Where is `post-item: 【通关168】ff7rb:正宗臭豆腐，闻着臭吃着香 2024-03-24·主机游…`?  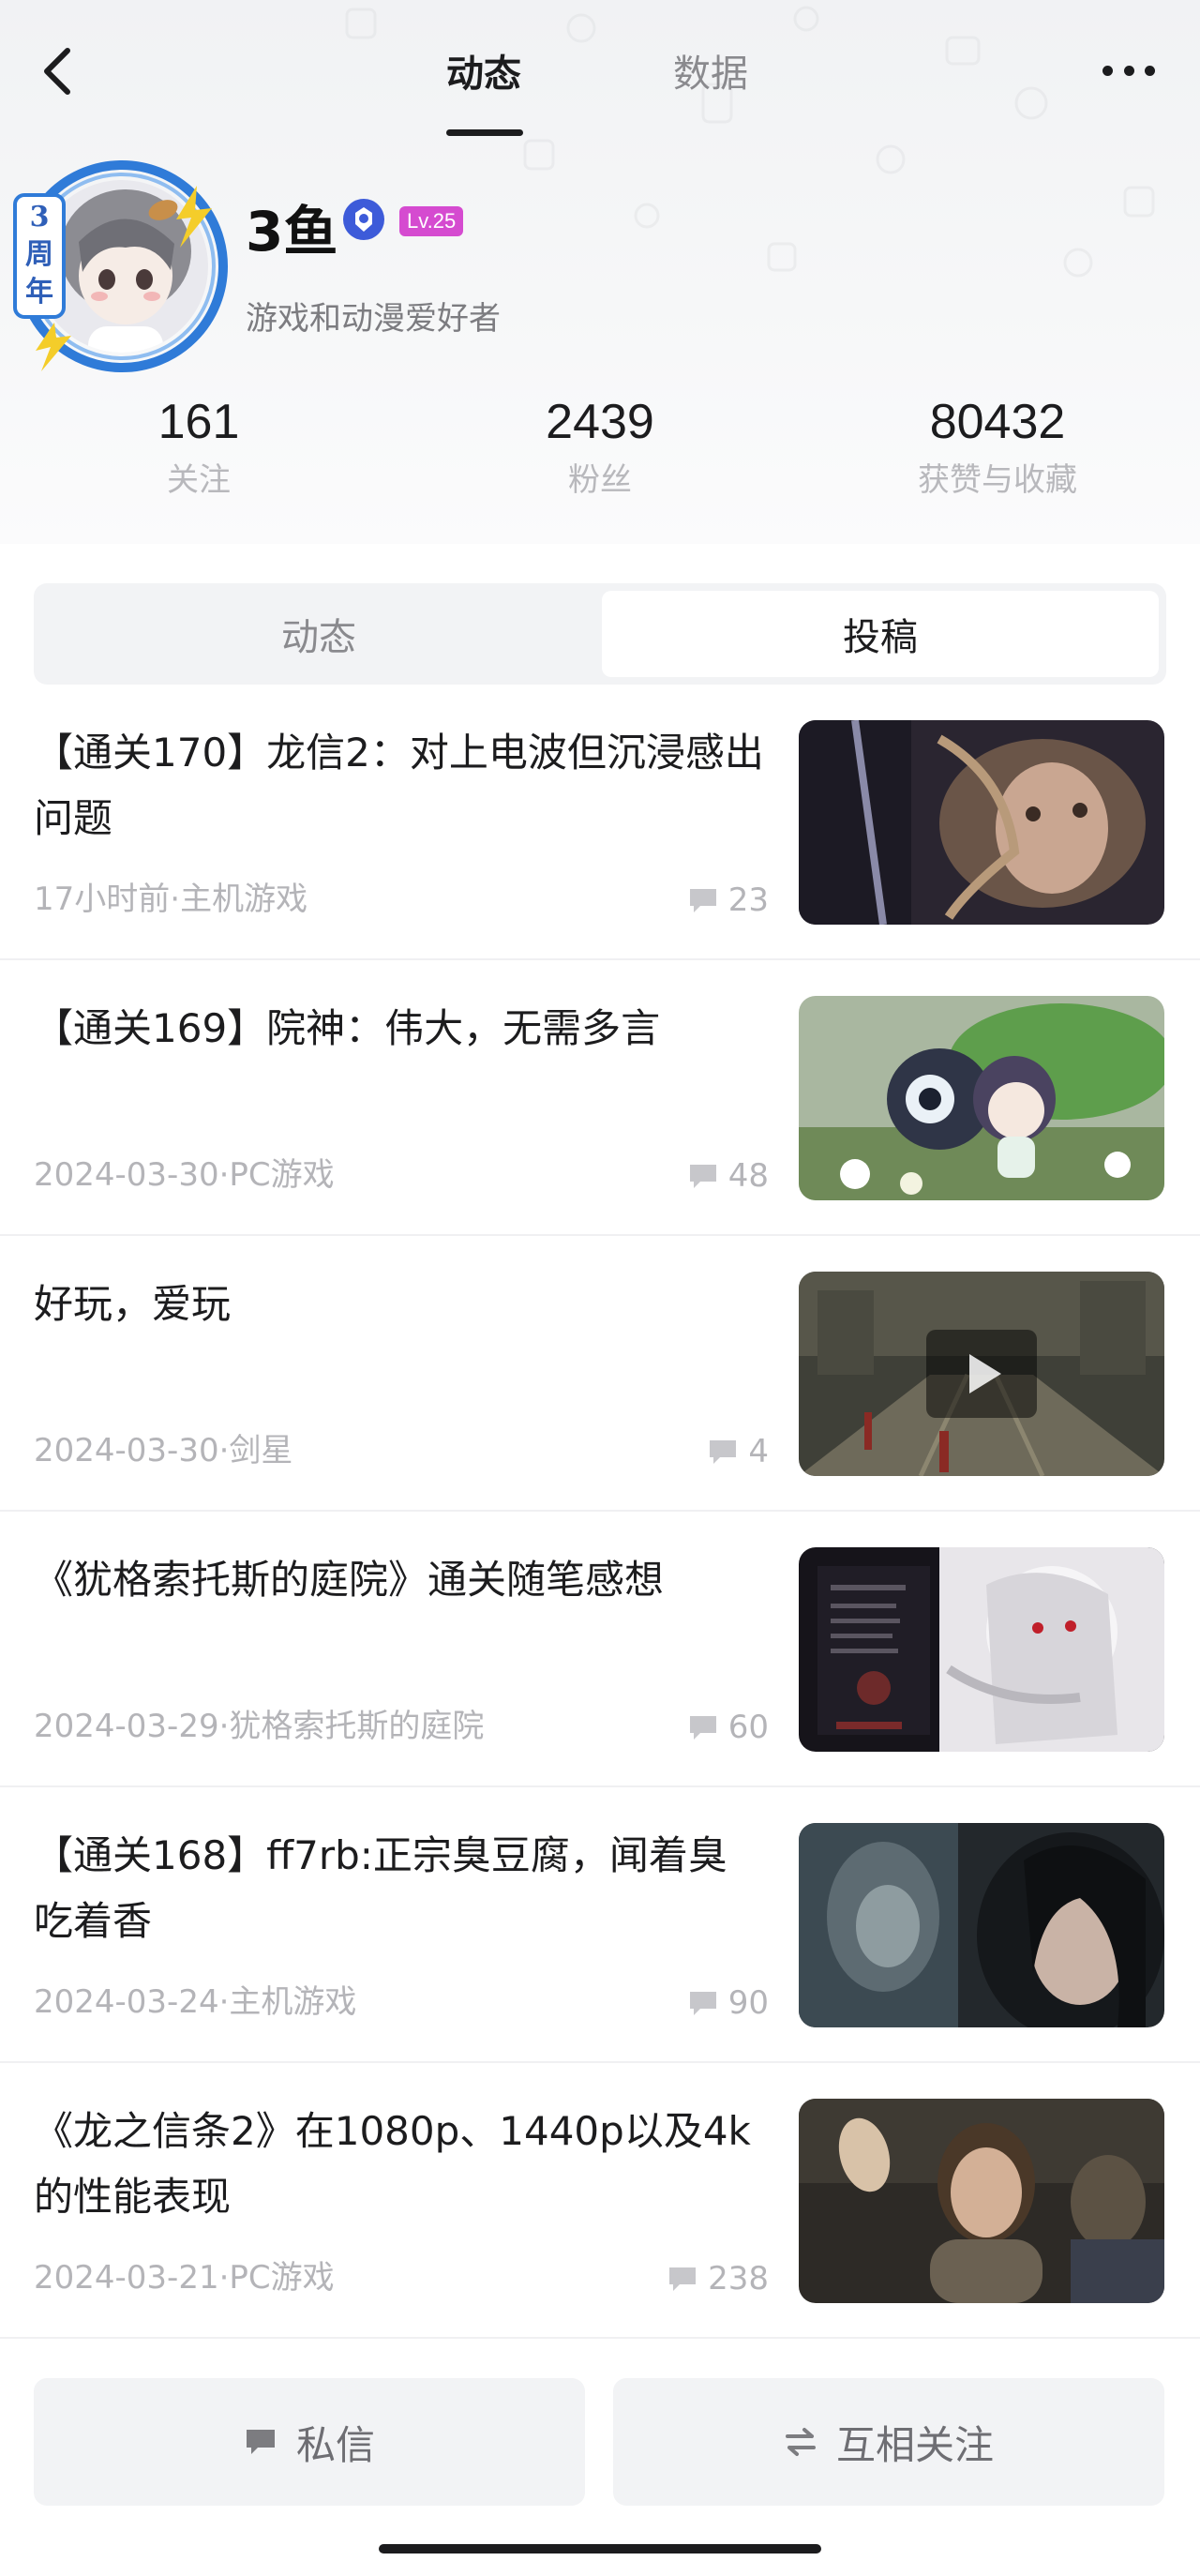
post-item: 【通关168】ff7rb:正宗臭豆腐，闻着臭吃着香 2024-03-24·主机游… is located at coordinates (600, 1925).